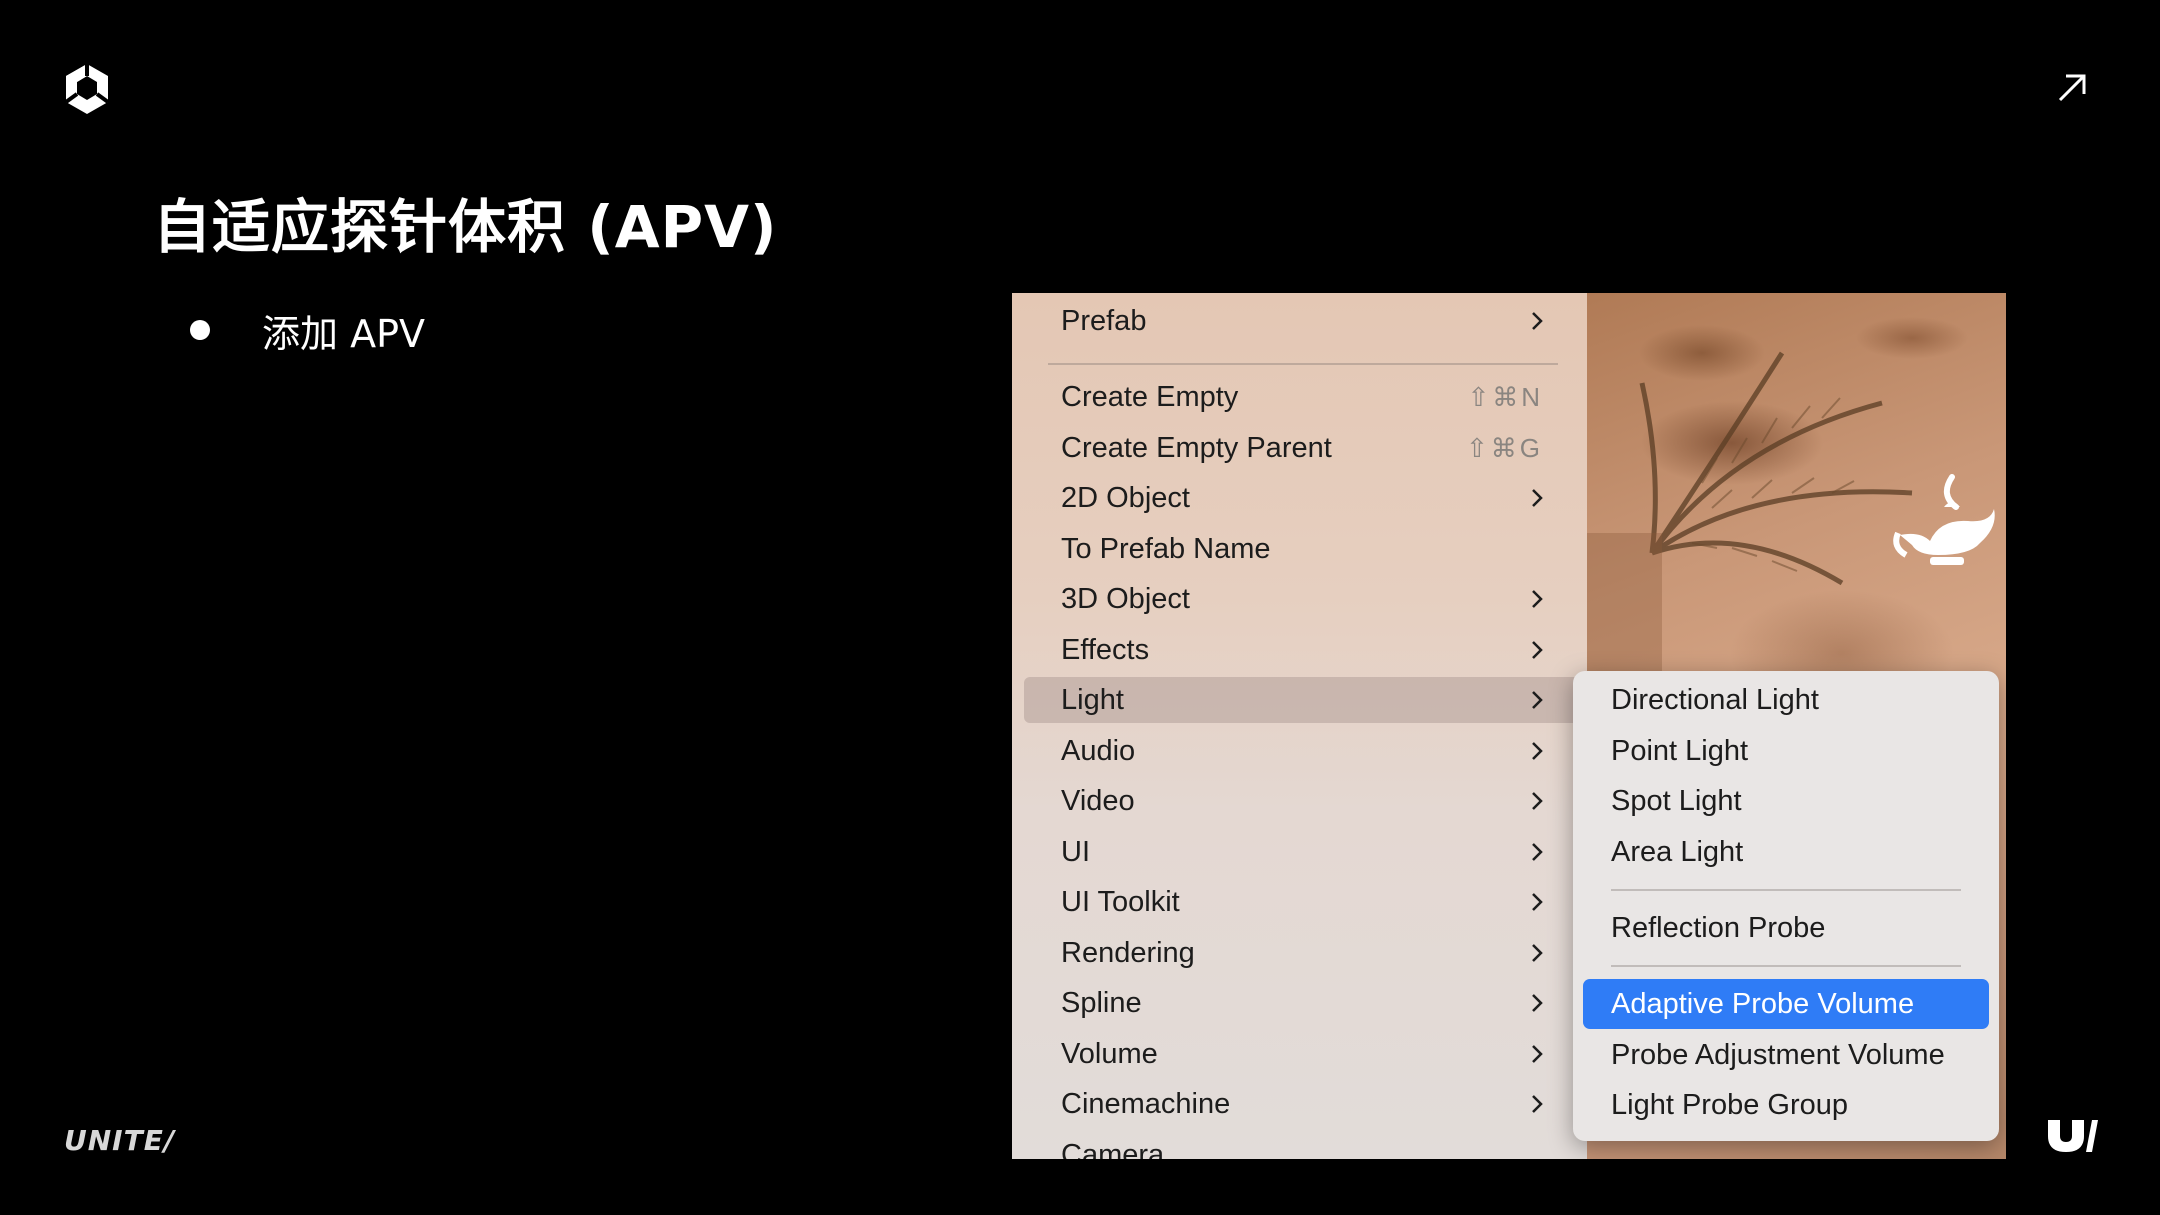  Describe the element at coordinates (1301, 1003) in the screenshot. I see `menu-item-spline: Spline` at that location.